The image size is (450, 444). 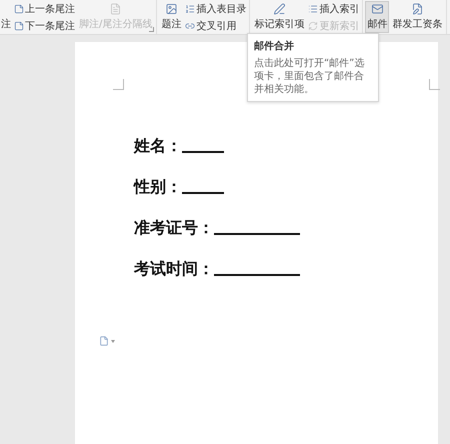 What do you see at coordinates (216, 25) in the screenshot?
I see `toolbar-button: 交叉引用` at bounding box center [216, 25].